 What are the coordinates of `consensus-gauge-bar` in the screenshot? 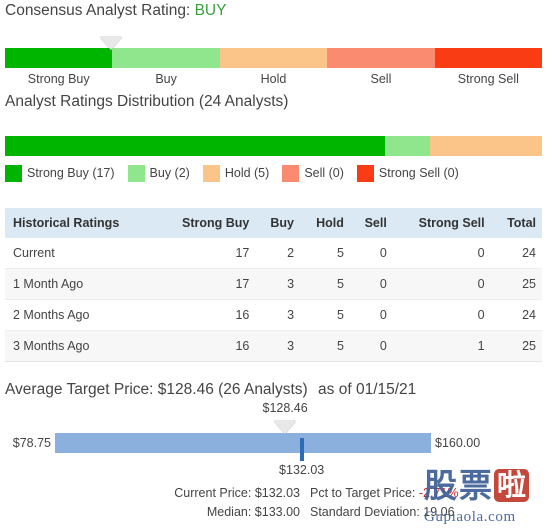 It's located at (274, 52).